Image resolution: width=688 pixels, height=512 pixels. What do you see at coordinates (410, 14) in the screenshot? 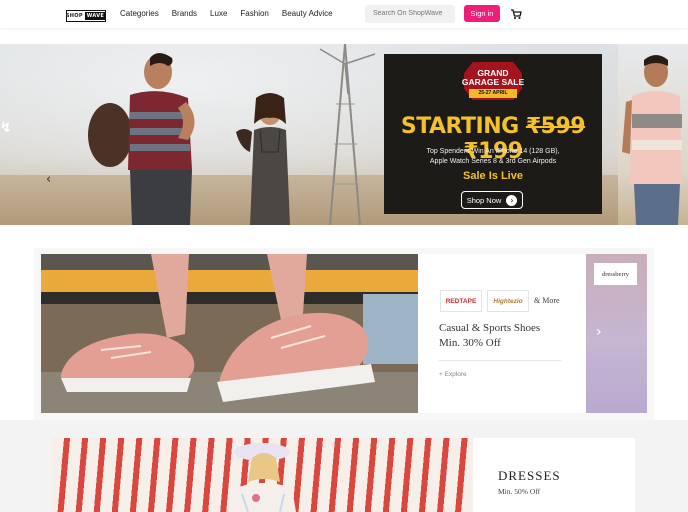
I see `search-input` at bounding box center [410, 14].